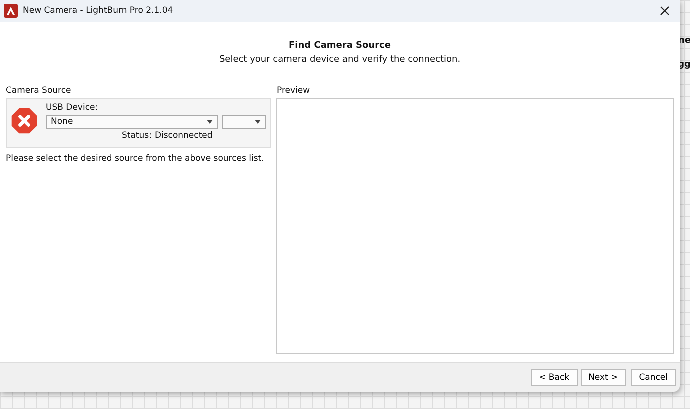 The image size is (690, 409). What do you see at coordinates (340, 60) in the screenshot?
I see `page-subtitle: Select your camera device and verify the connection.` at bounding box center [340, 60].